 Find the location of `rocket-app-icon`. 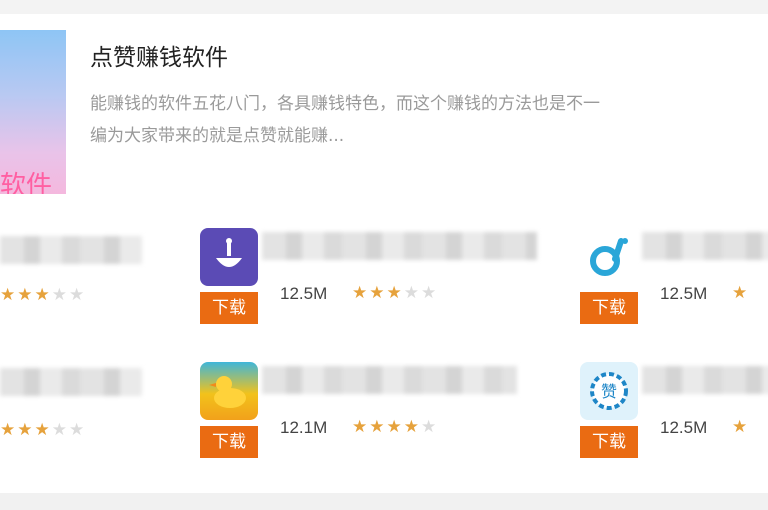

rocket-app-icon is located at coordinates (229, 257).